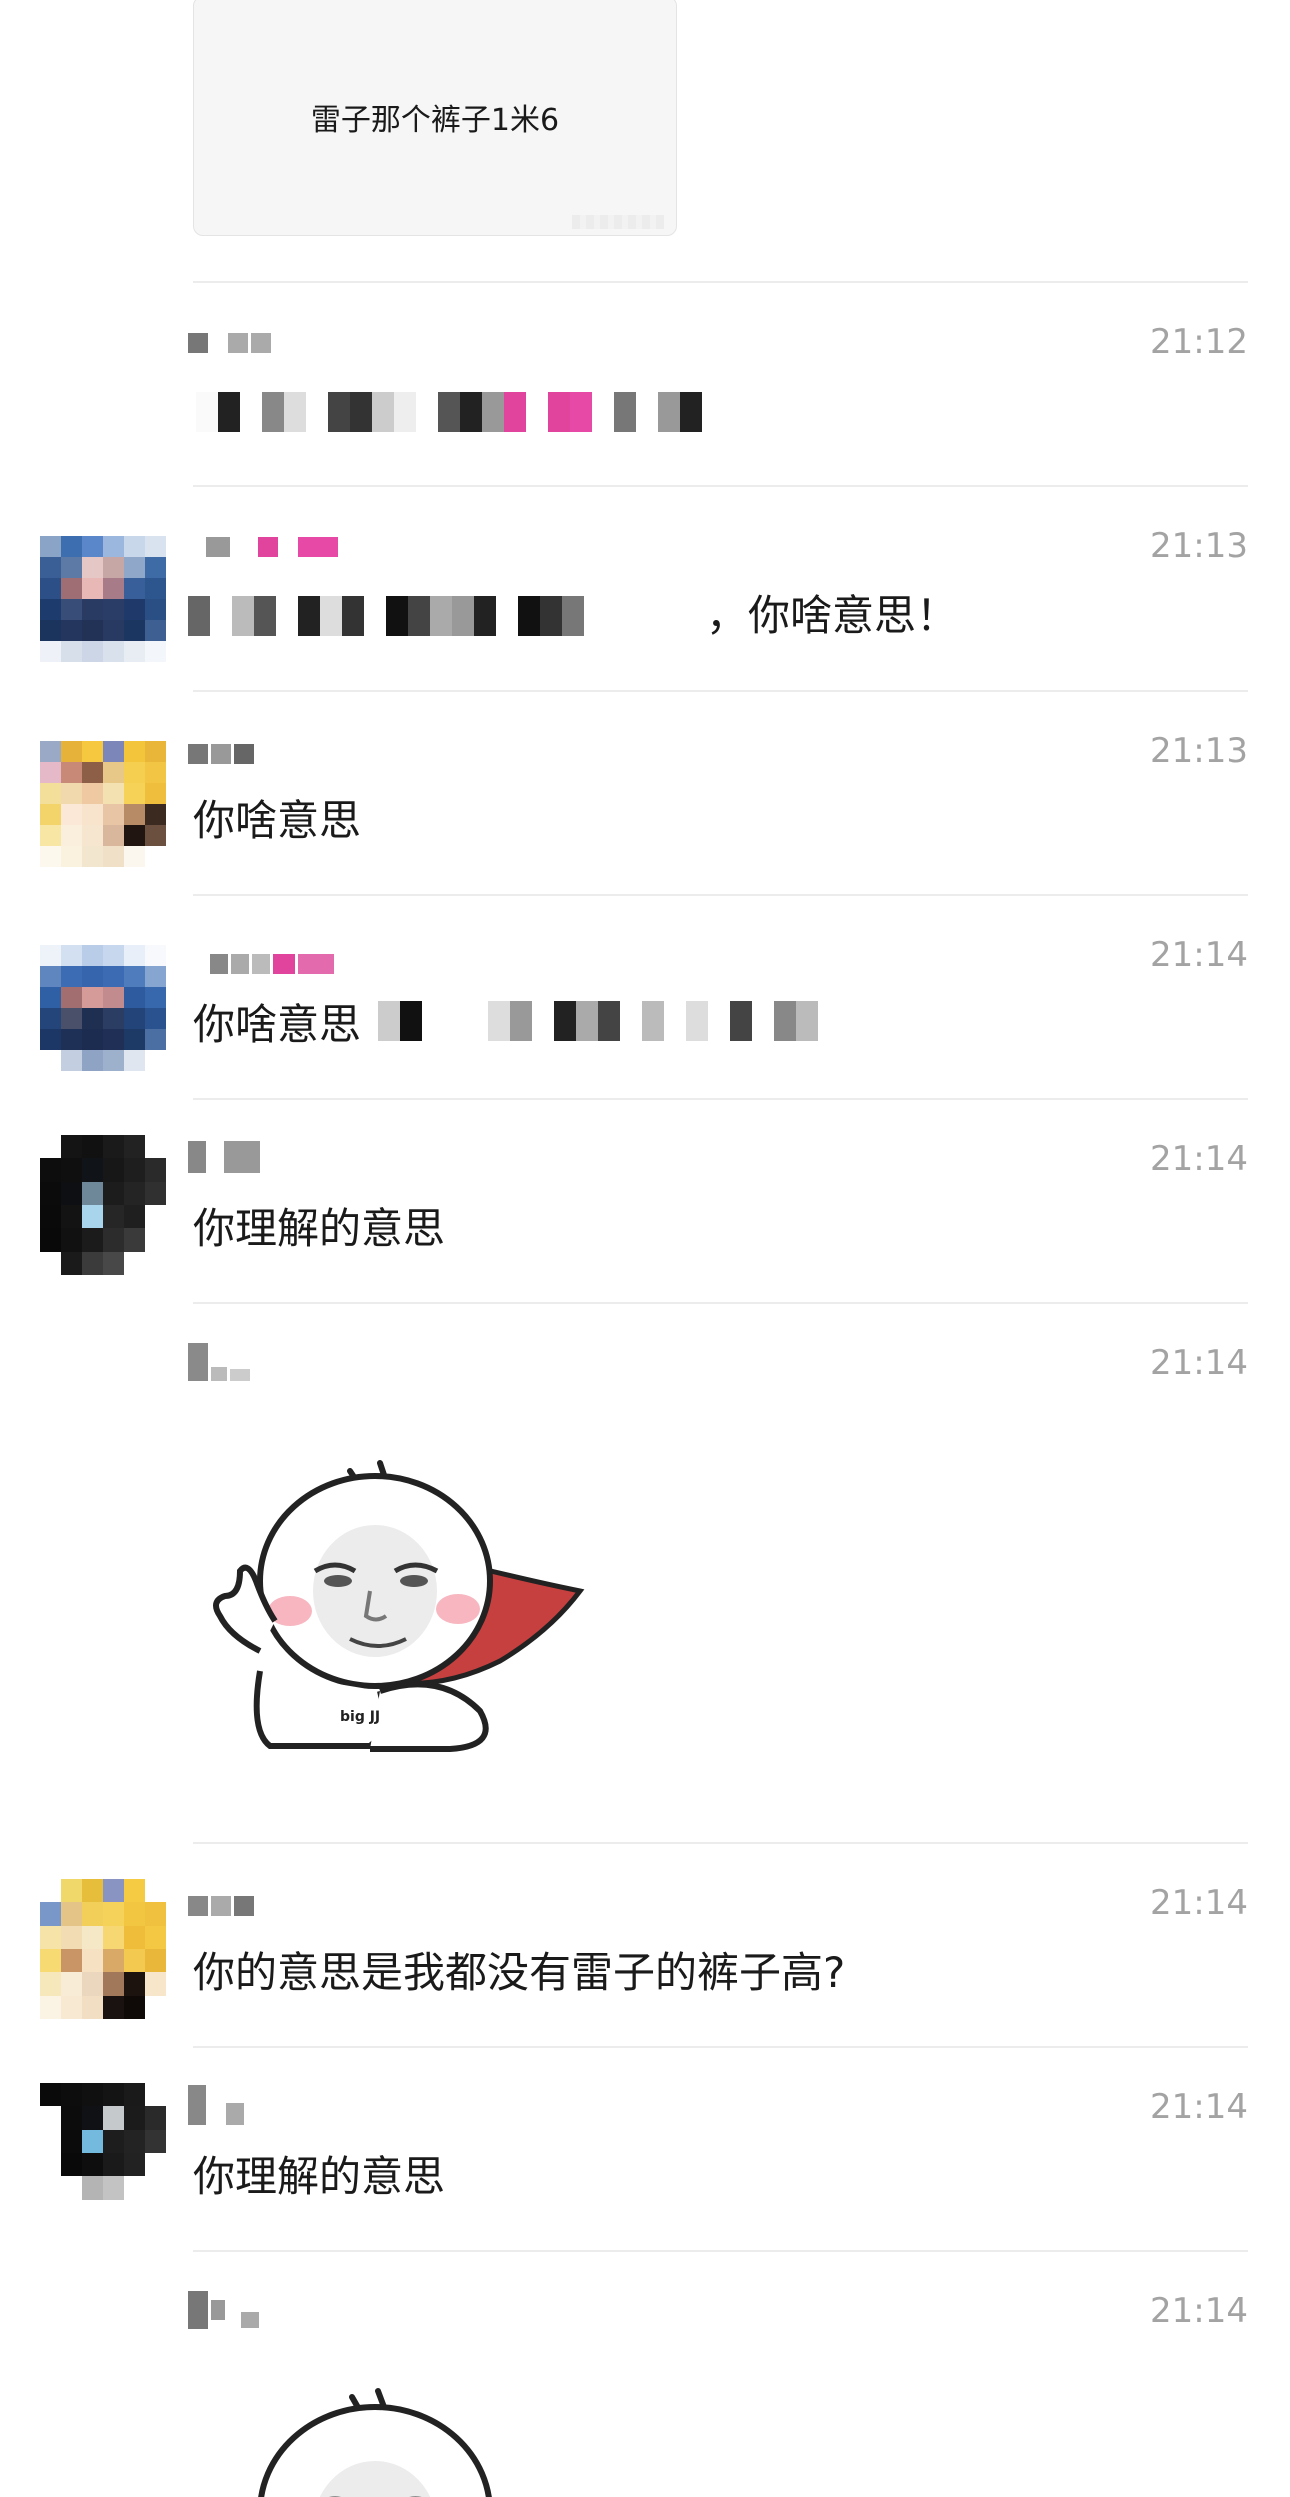 The width and height of the screenshot is (1290, 2497). I want to click on watermark, so click(618, 222).